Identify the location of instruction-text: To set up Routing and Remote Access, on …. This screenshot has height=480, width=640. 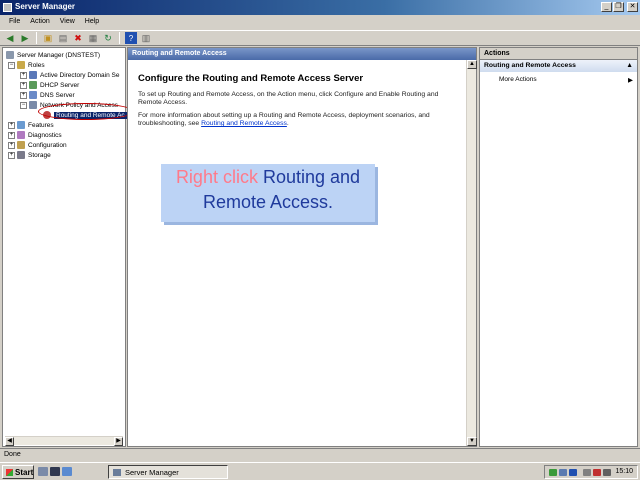
(288, 98).